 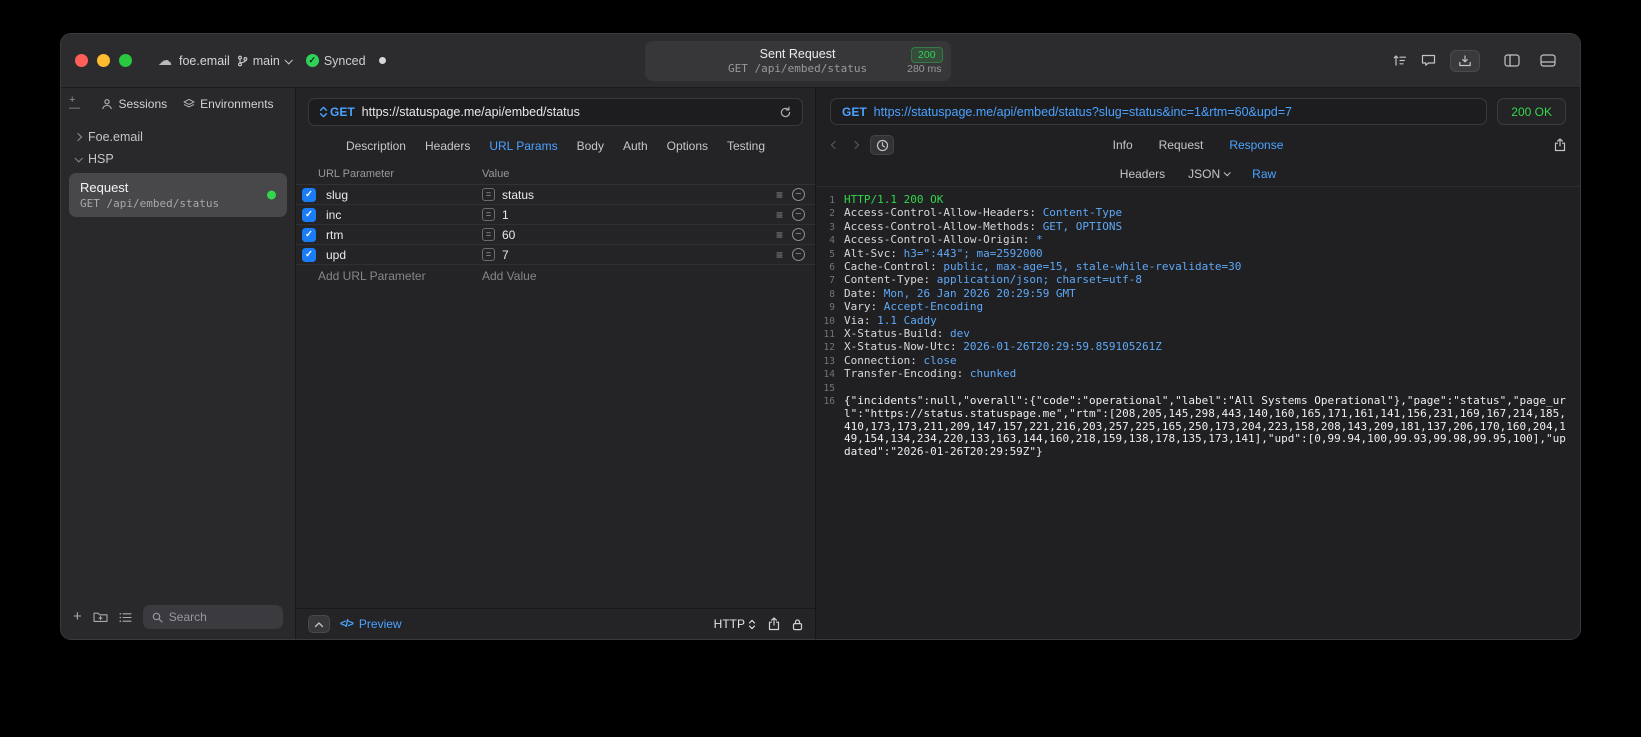 I want to click on tab-auth: Auth, so click(x=635, y=146).